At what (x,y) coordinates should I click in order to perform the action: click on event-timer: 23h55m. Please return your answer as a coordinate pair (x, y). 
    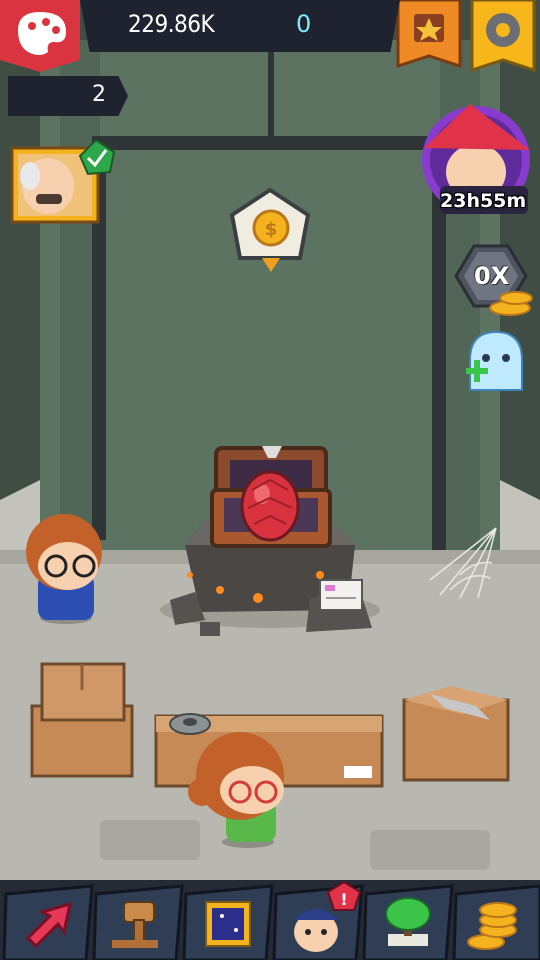
    Looking at the image, I should click on (483, 201).